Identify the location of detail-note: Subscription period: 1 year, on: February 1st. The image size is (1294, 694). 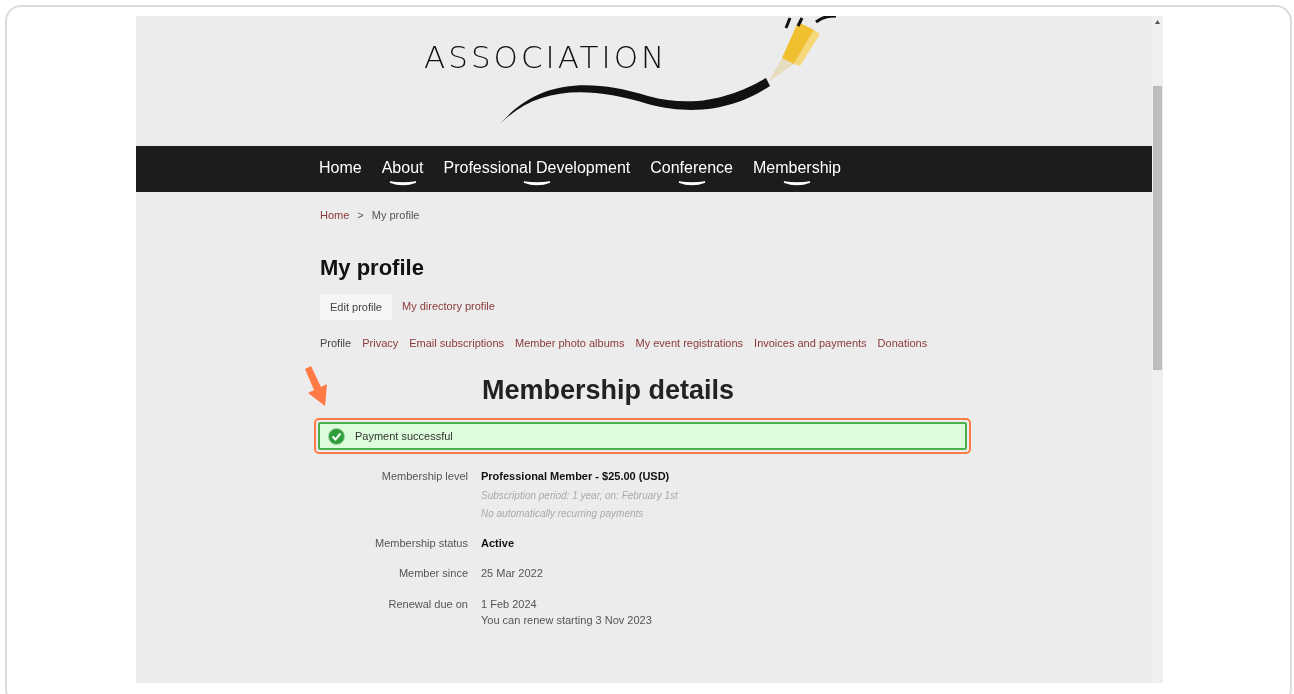
(579, 495).